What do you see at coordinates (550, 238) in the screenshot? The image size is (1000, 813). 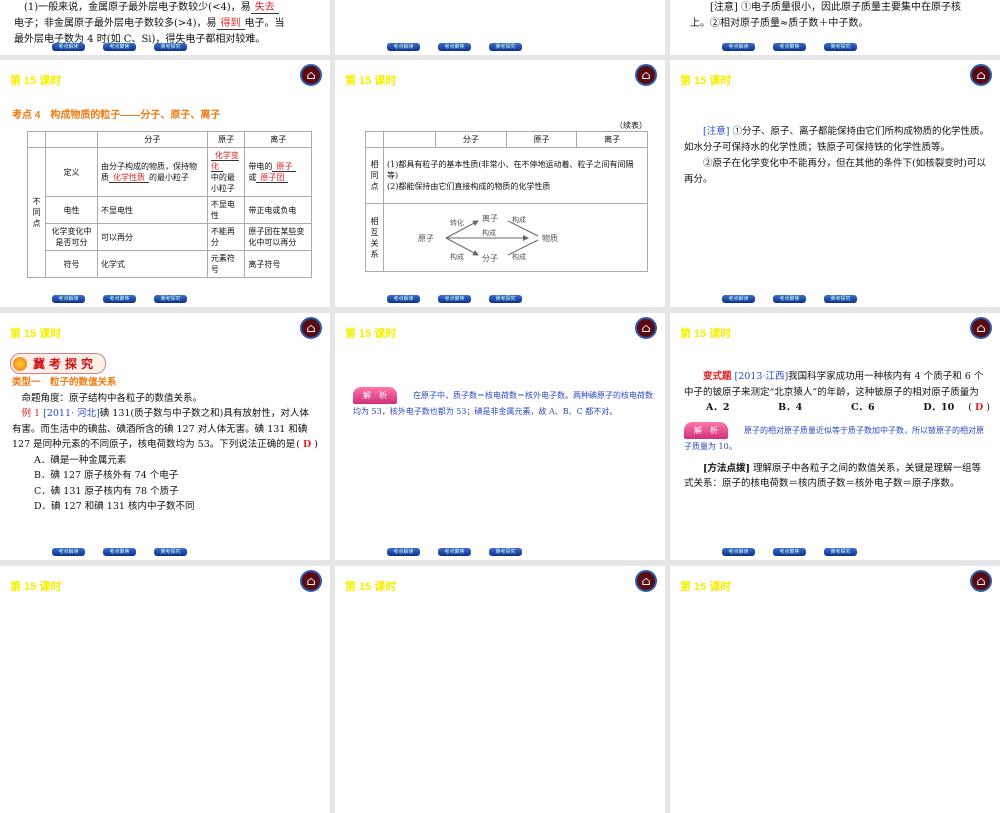 I see `node-matter: 物质` at bounding box center [550, 238].